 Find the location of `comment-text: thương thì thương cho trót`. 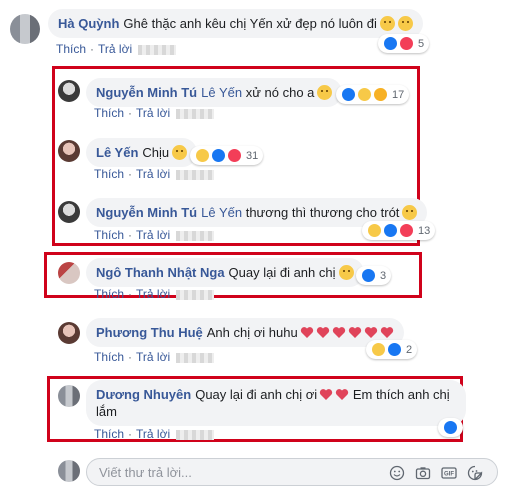

comment-text: thương thì thương cho trót is located at coordinates (322, 212).